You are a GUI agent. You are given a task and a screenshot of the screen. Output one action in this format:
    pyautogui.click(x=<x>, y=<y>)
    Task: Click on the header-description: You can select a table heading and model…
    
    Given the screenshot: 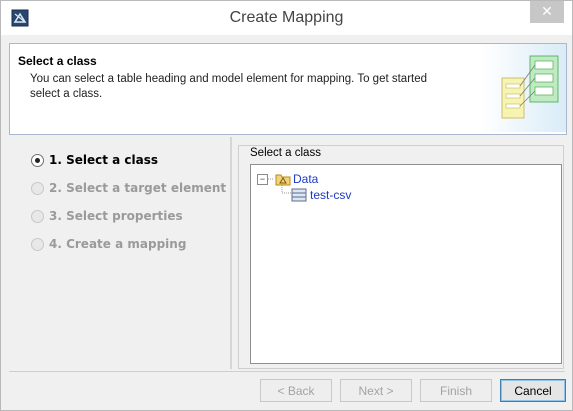 What is the action you would take?
    pyautogui.click(x=229, y=86)
    